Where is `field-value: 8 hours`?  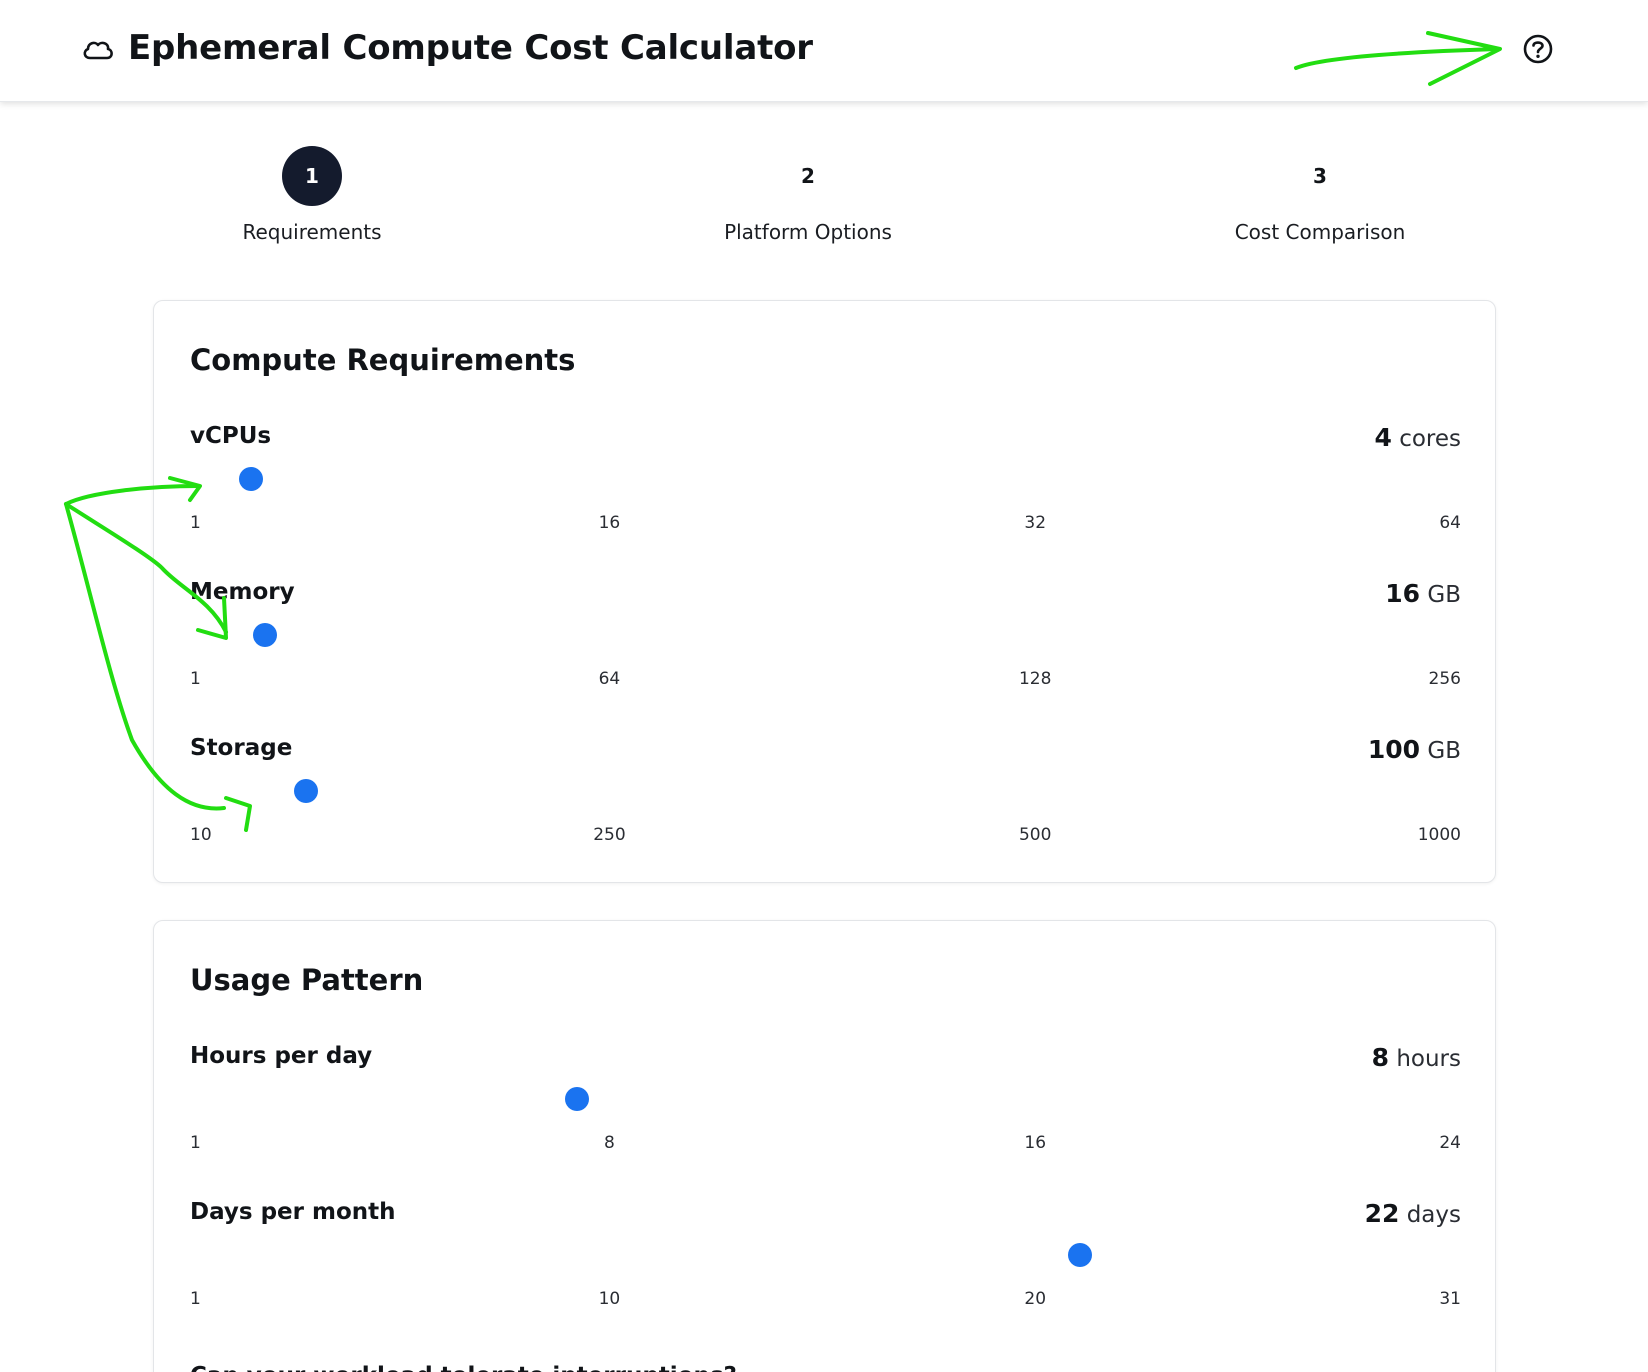
field-value: 8 hours is located at coordinates (1416, 1057).